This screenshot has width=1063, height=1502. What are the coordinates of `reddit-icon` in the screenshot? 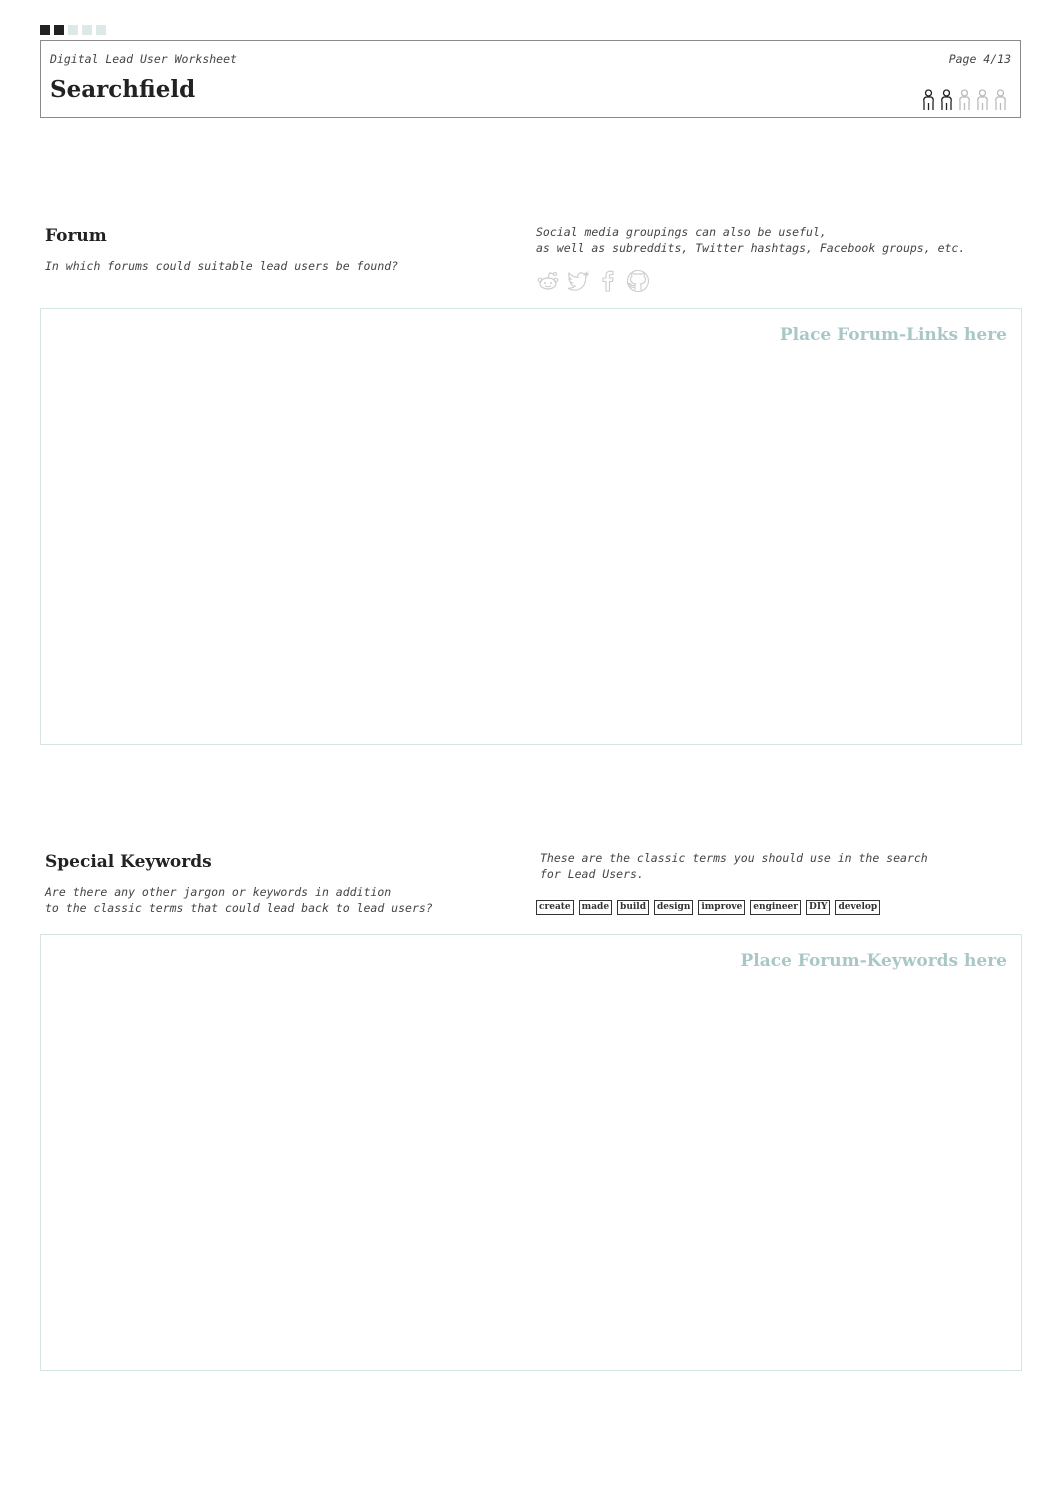 It's located at (548, 280).